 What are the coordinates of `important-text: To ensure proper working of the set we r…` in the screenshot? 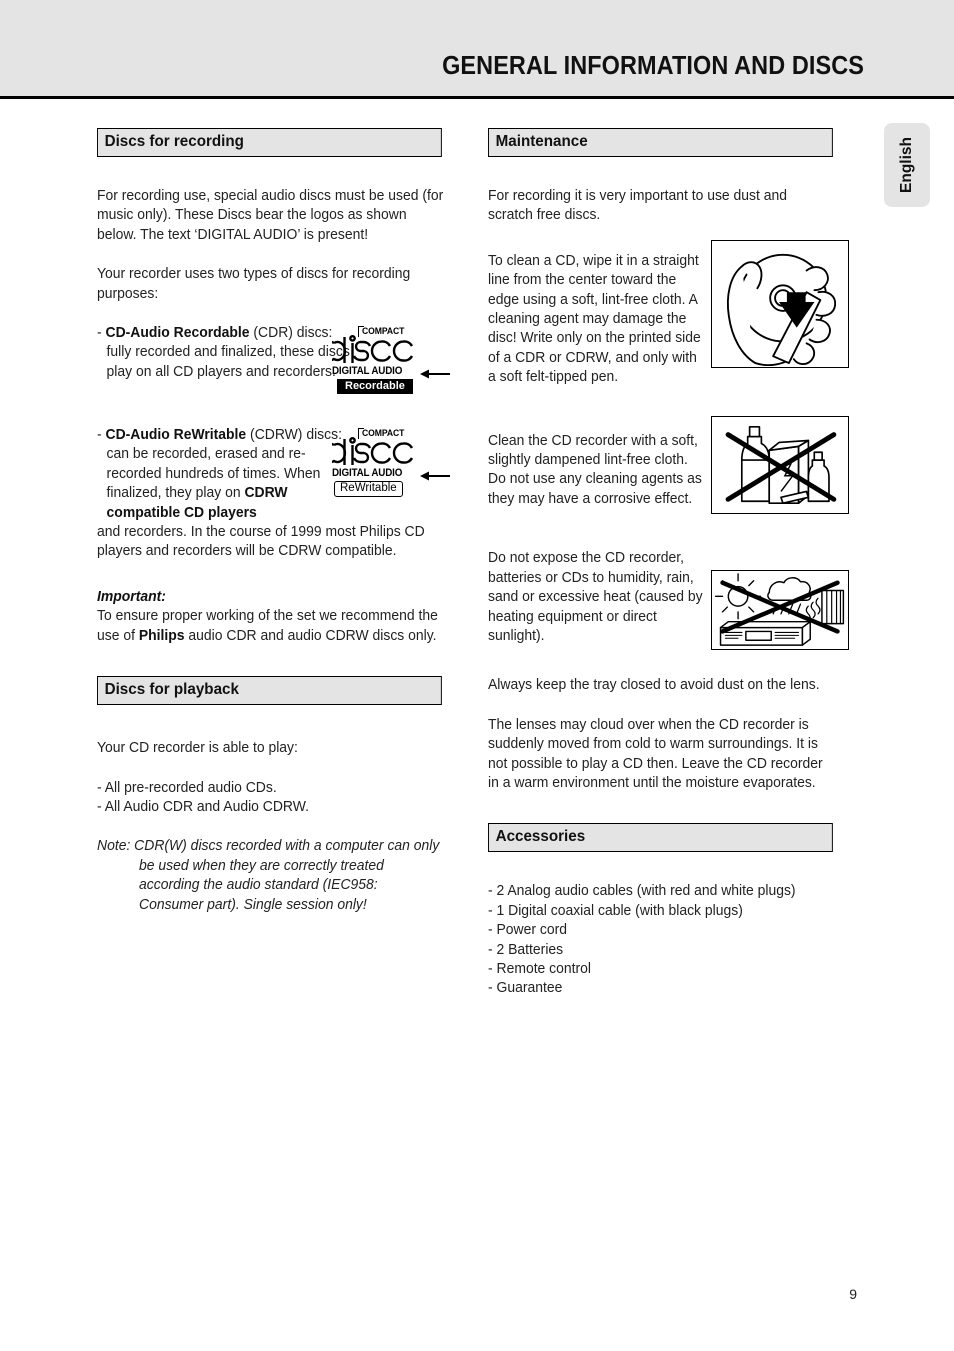 It's located at (270, 626).